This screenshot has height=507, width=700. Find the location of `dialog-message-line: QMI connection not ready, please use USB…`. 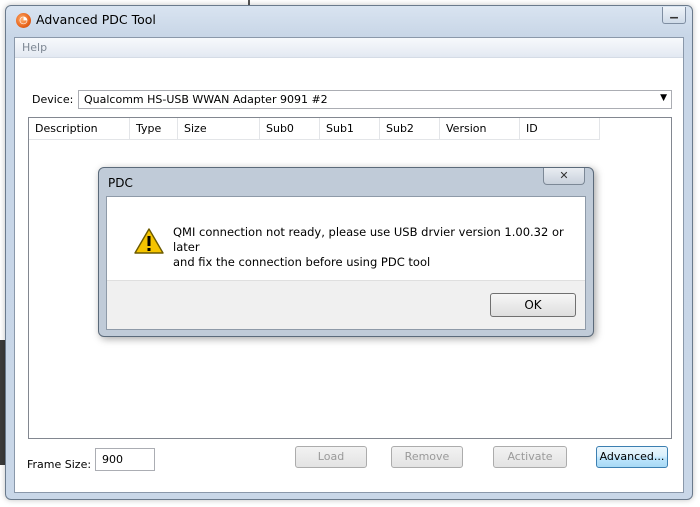

dialog-message-line: QMI connection not ready, please use USB… is located at coordinates (368, 239).